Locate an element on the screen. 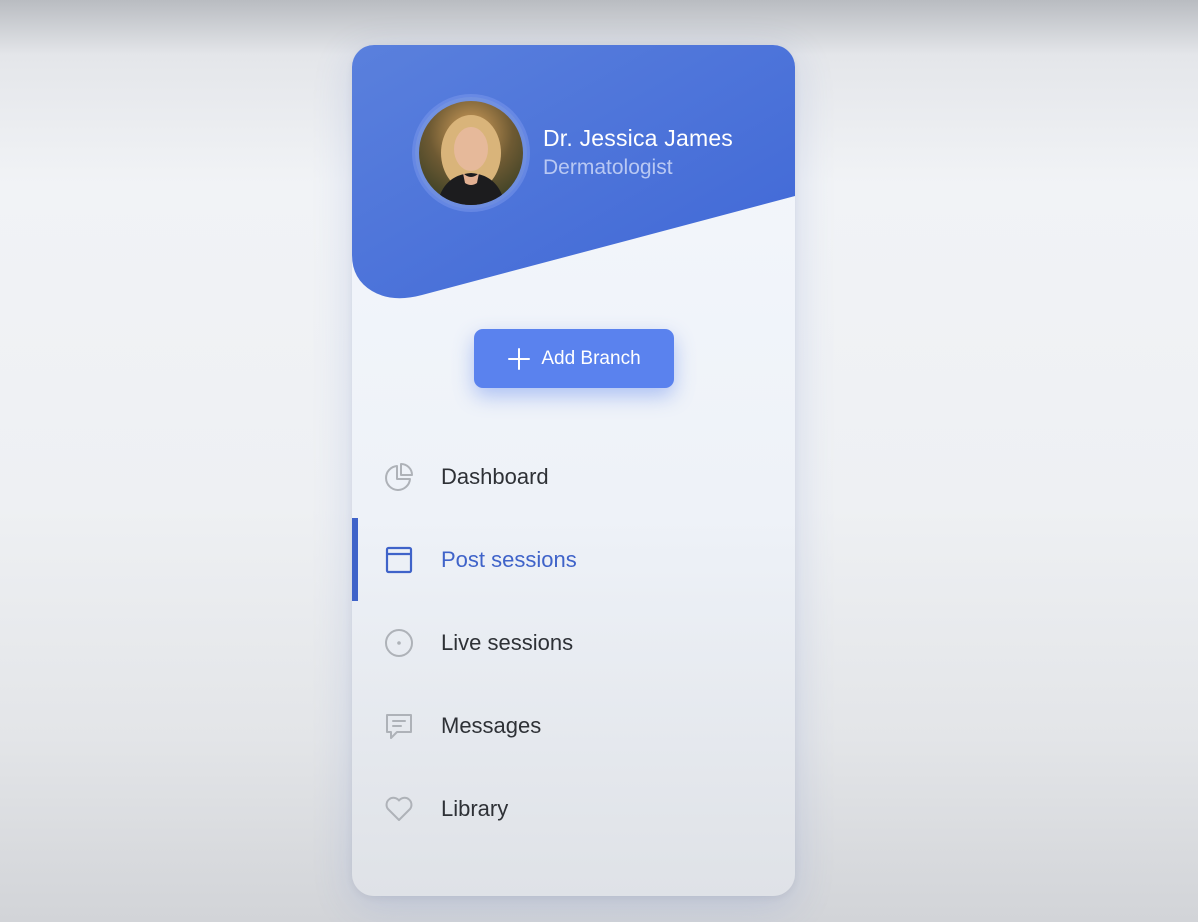 This screenshot has height=922, width=1198. sidebar-item-live-sessions: Live sessions is located at coordinates (573, 642).